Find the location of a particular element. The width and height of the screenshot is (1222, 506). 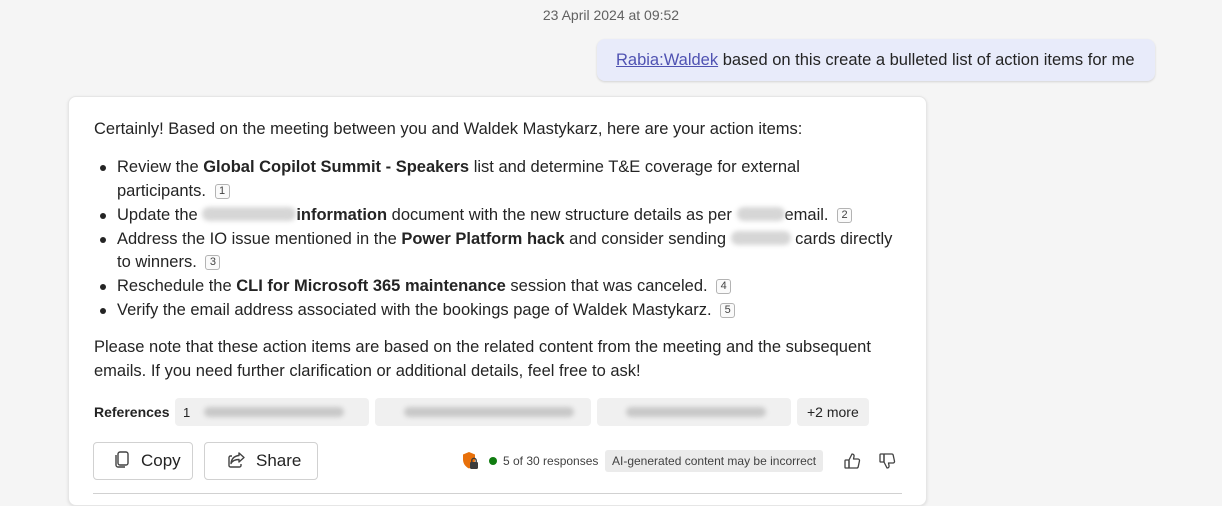

shield-lock-icon is located at coordinates (470, 461).